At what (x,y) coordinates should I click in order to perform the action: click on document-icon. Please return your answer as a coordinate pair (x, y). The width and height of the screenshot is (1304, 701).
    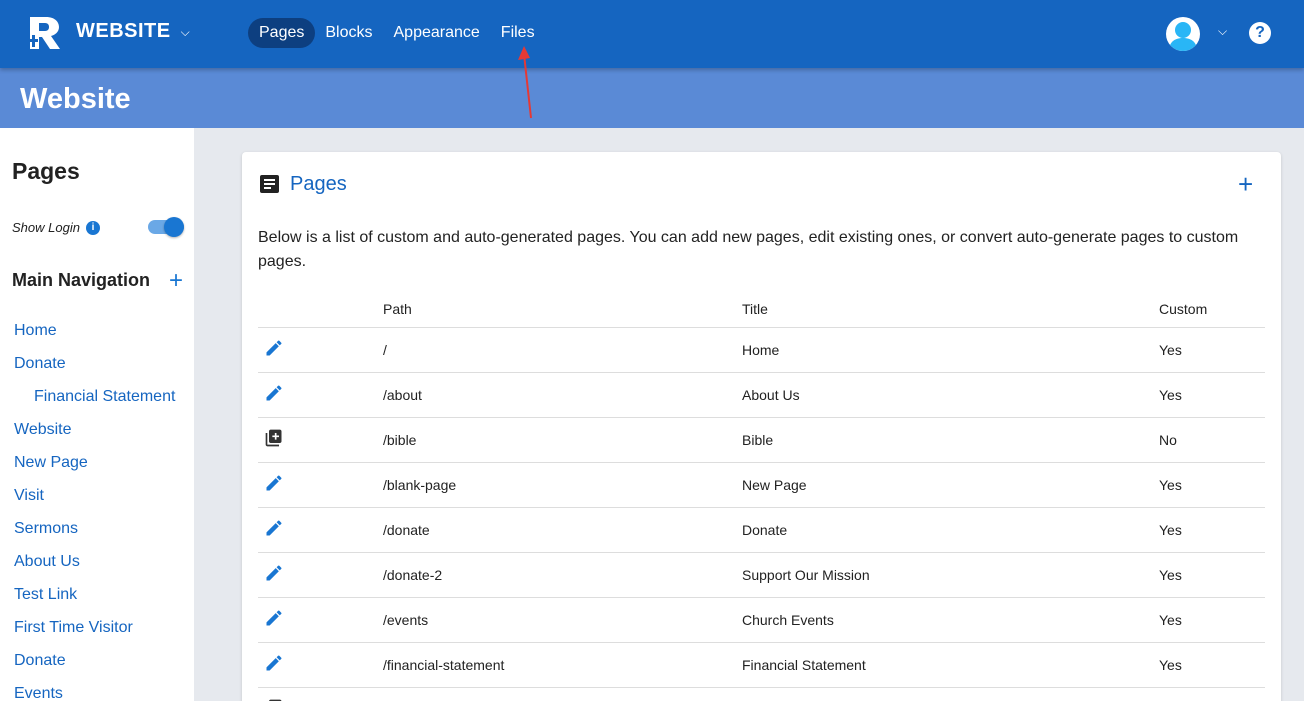
    Looking at the image, I should click on (269, 184).